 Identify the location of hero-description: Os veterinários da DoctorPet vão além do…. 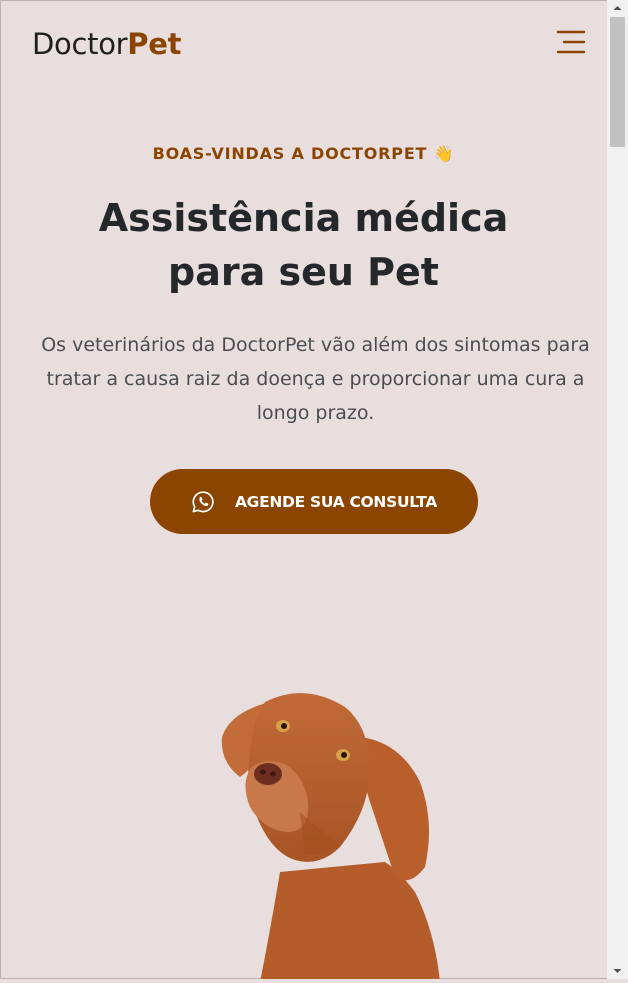
(315, 379).